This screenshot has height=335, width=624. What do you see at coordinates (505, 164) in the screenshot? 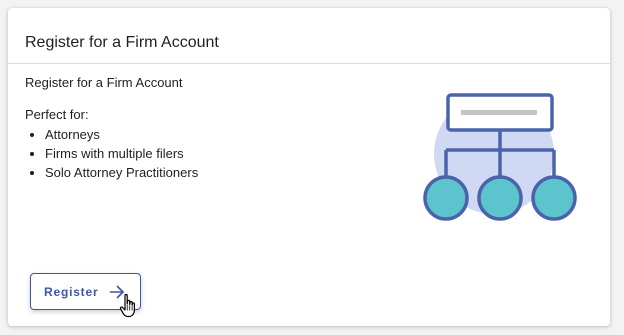
I see `org-hierarchy-icon` at bounding box center [505, 164].